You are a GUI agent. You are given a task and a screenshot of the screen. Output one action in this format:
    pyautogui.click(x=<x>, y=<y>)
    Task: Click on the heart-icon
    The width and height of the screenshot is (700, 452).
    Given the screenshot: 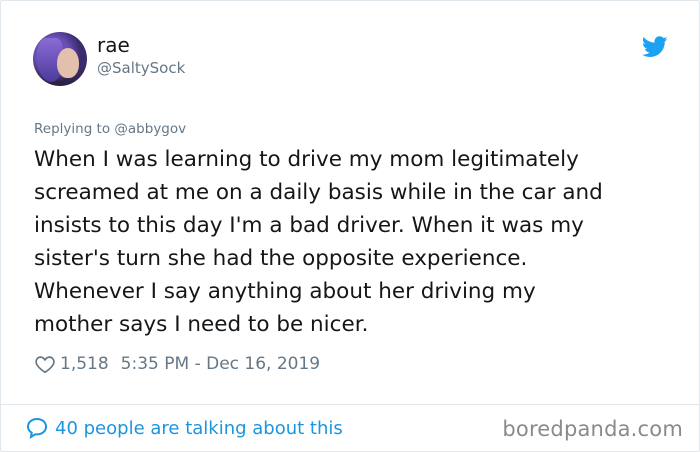 What is the action you would take?
    pyautogui.click(x=45, y=364)
    